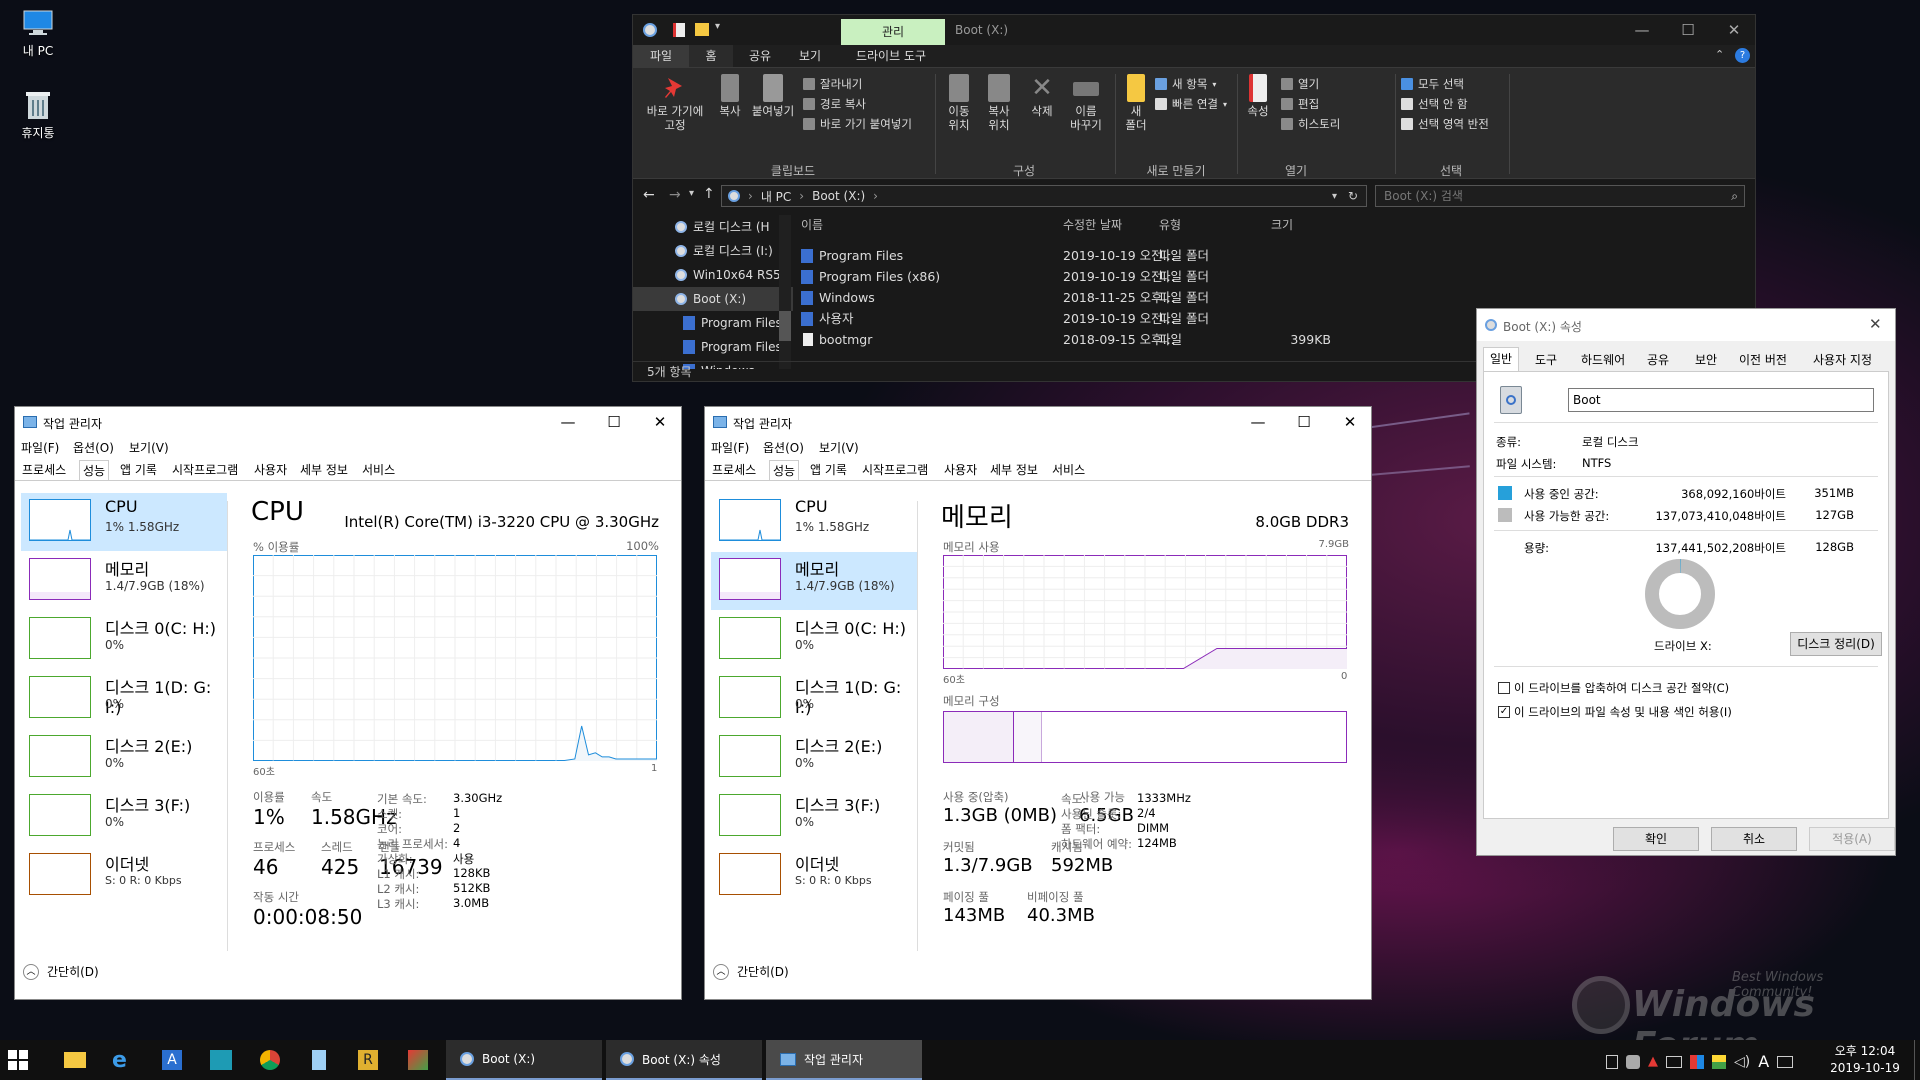  Describe the element at coordinates (1282, 225) in the screenshot. I see `column-header-size: 크기` at that location.